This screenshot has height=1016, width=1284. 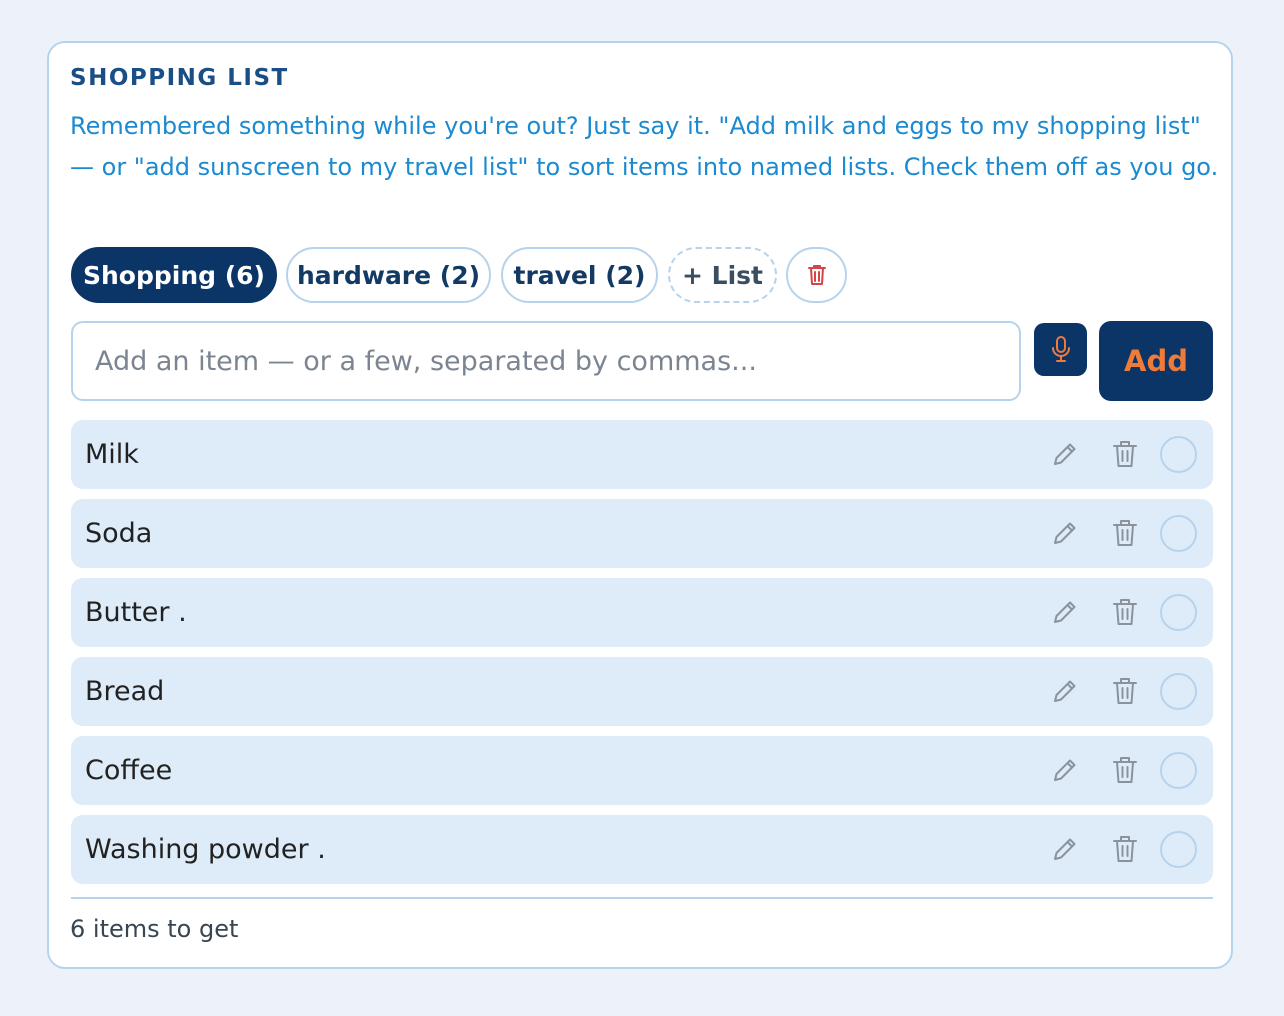 I want to click on delete-list-button, so click(x=816, y=275).